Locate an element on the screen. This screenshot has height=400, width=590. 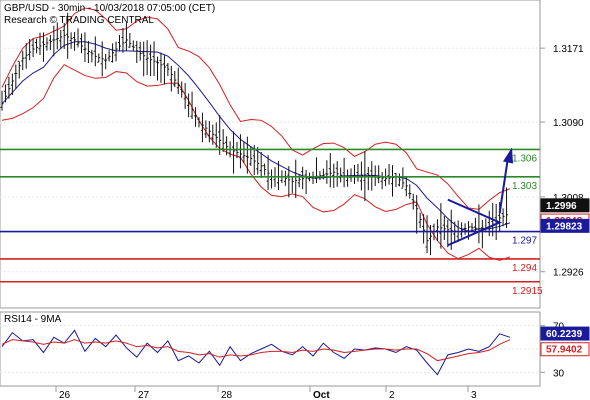
level-label: 1.294 is located at coordinates (524, 268).